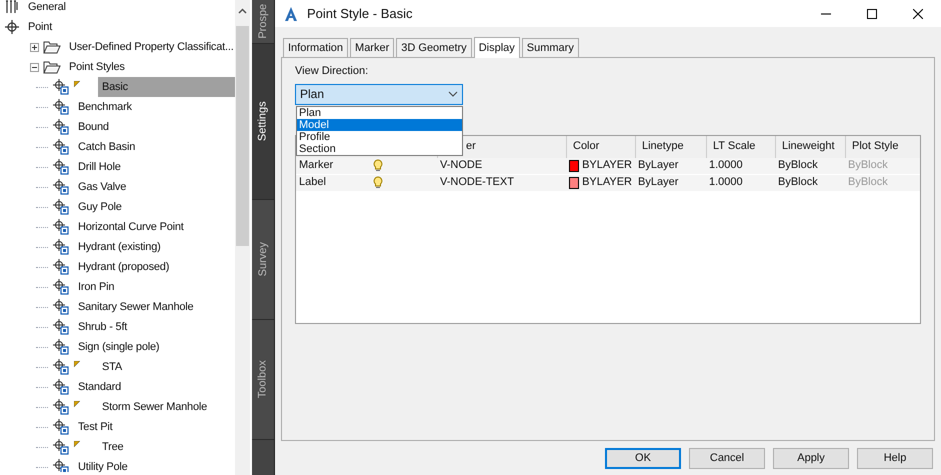 The height and width of the screenshot is (475, 941). What do you see at coordinates (40, 27) in the screenshot?
I see `tree-item: Point` at bounding box center [40, 27].